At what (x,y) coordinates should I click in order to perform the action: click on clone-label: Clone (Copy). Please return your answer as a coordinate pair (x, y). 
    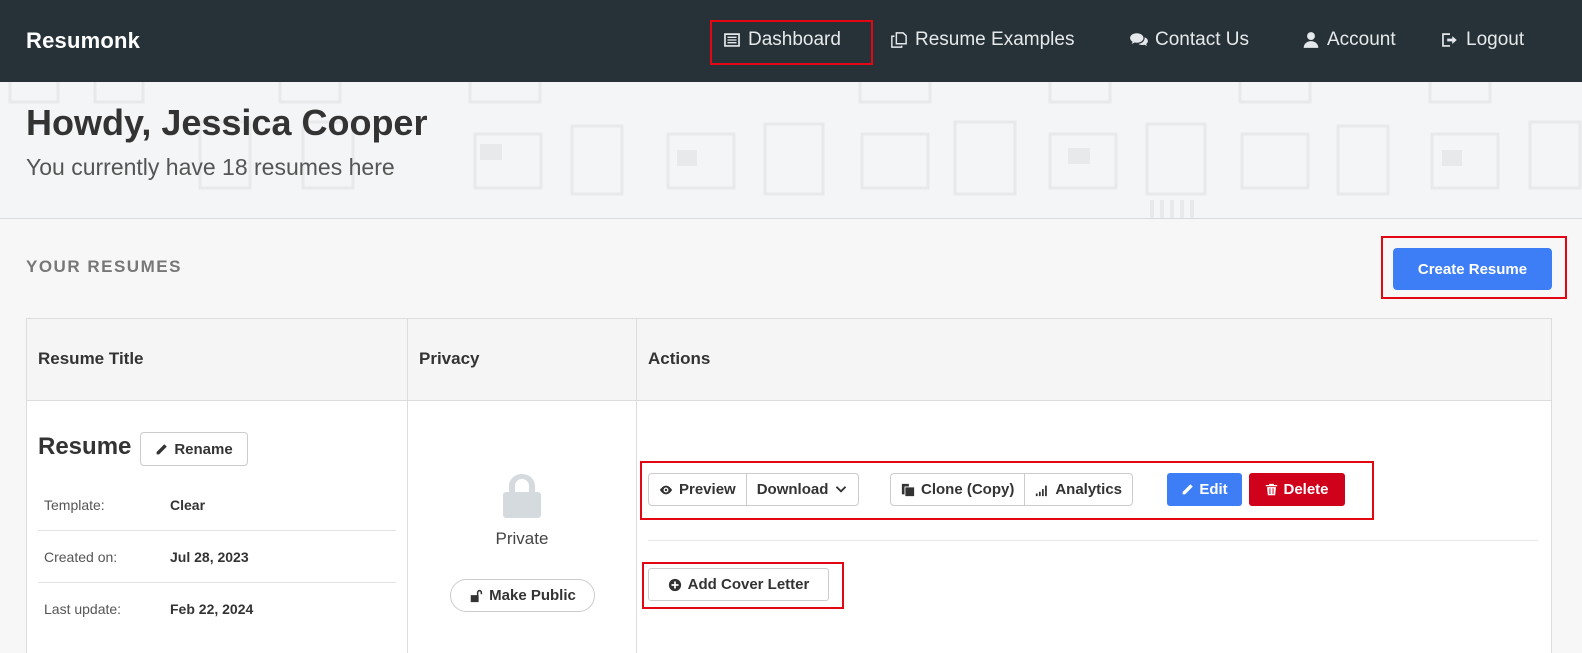
    Looking at the image, I should click on (968, 489).